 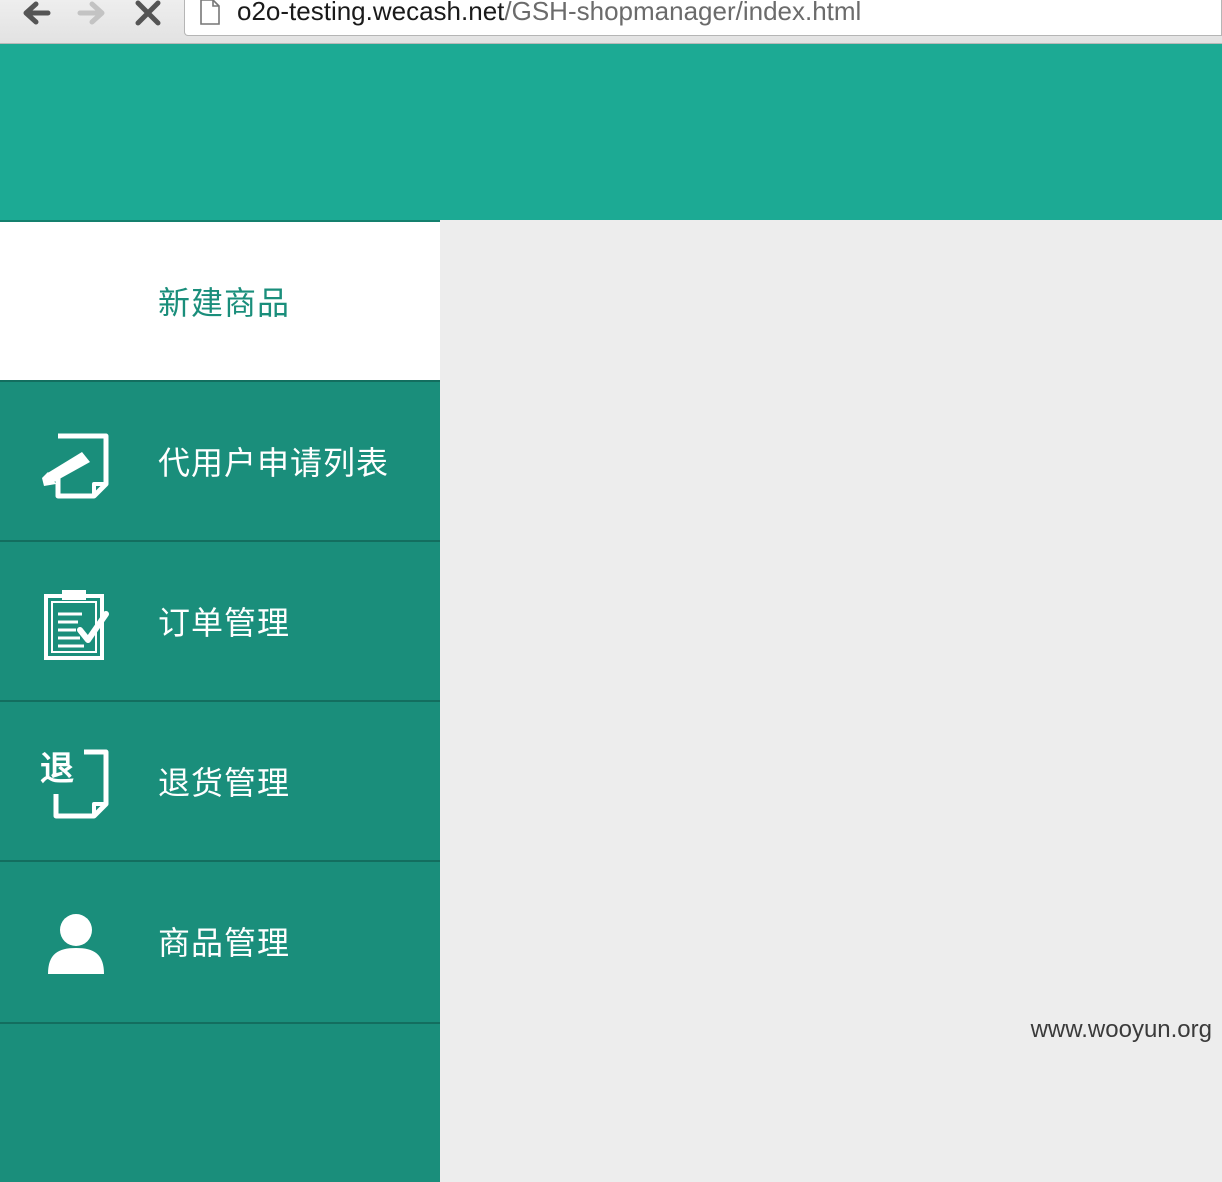 What do you see at coordinates (682, 13) in the screenshot?
I see `url-path: /GSH-shopmanager/index.html` at bounding box center [682, 13].